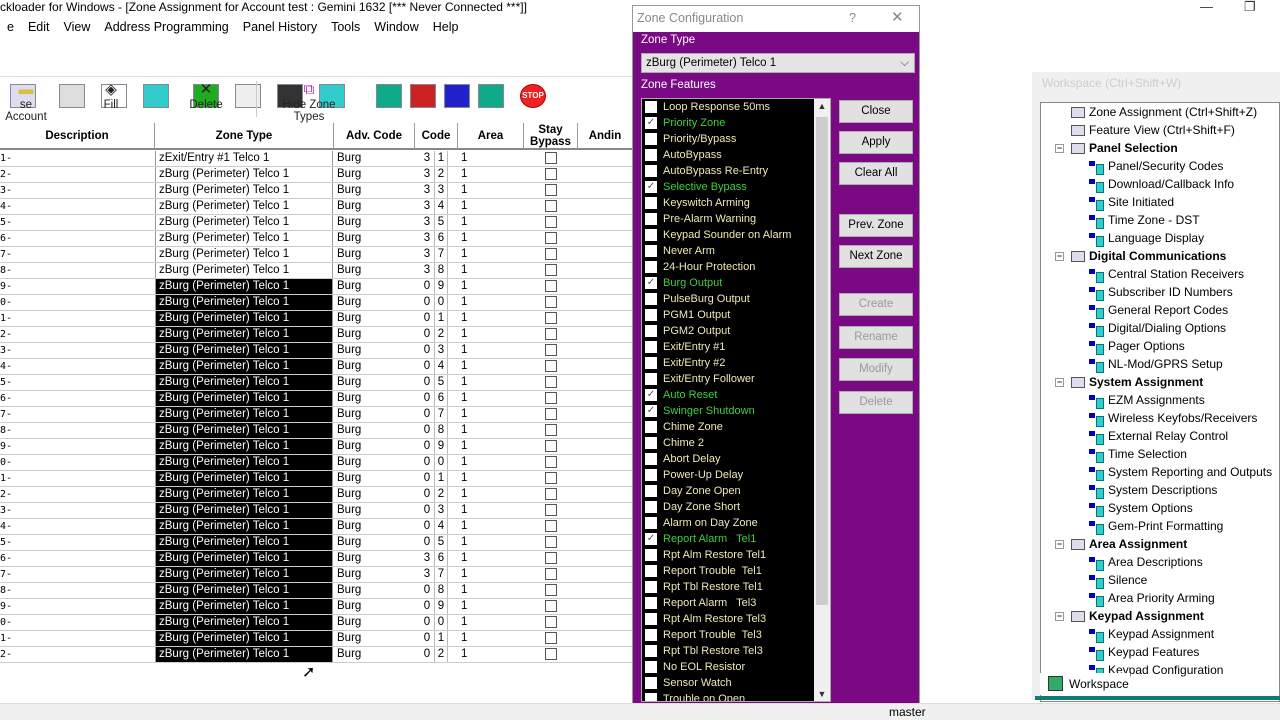 This screenshot has height=720, width=1280. Describe the element at coordinates (1160, 634) in the screenshot. I see `tree-item-keypad-assignment: Keypad Assignment` at that location.